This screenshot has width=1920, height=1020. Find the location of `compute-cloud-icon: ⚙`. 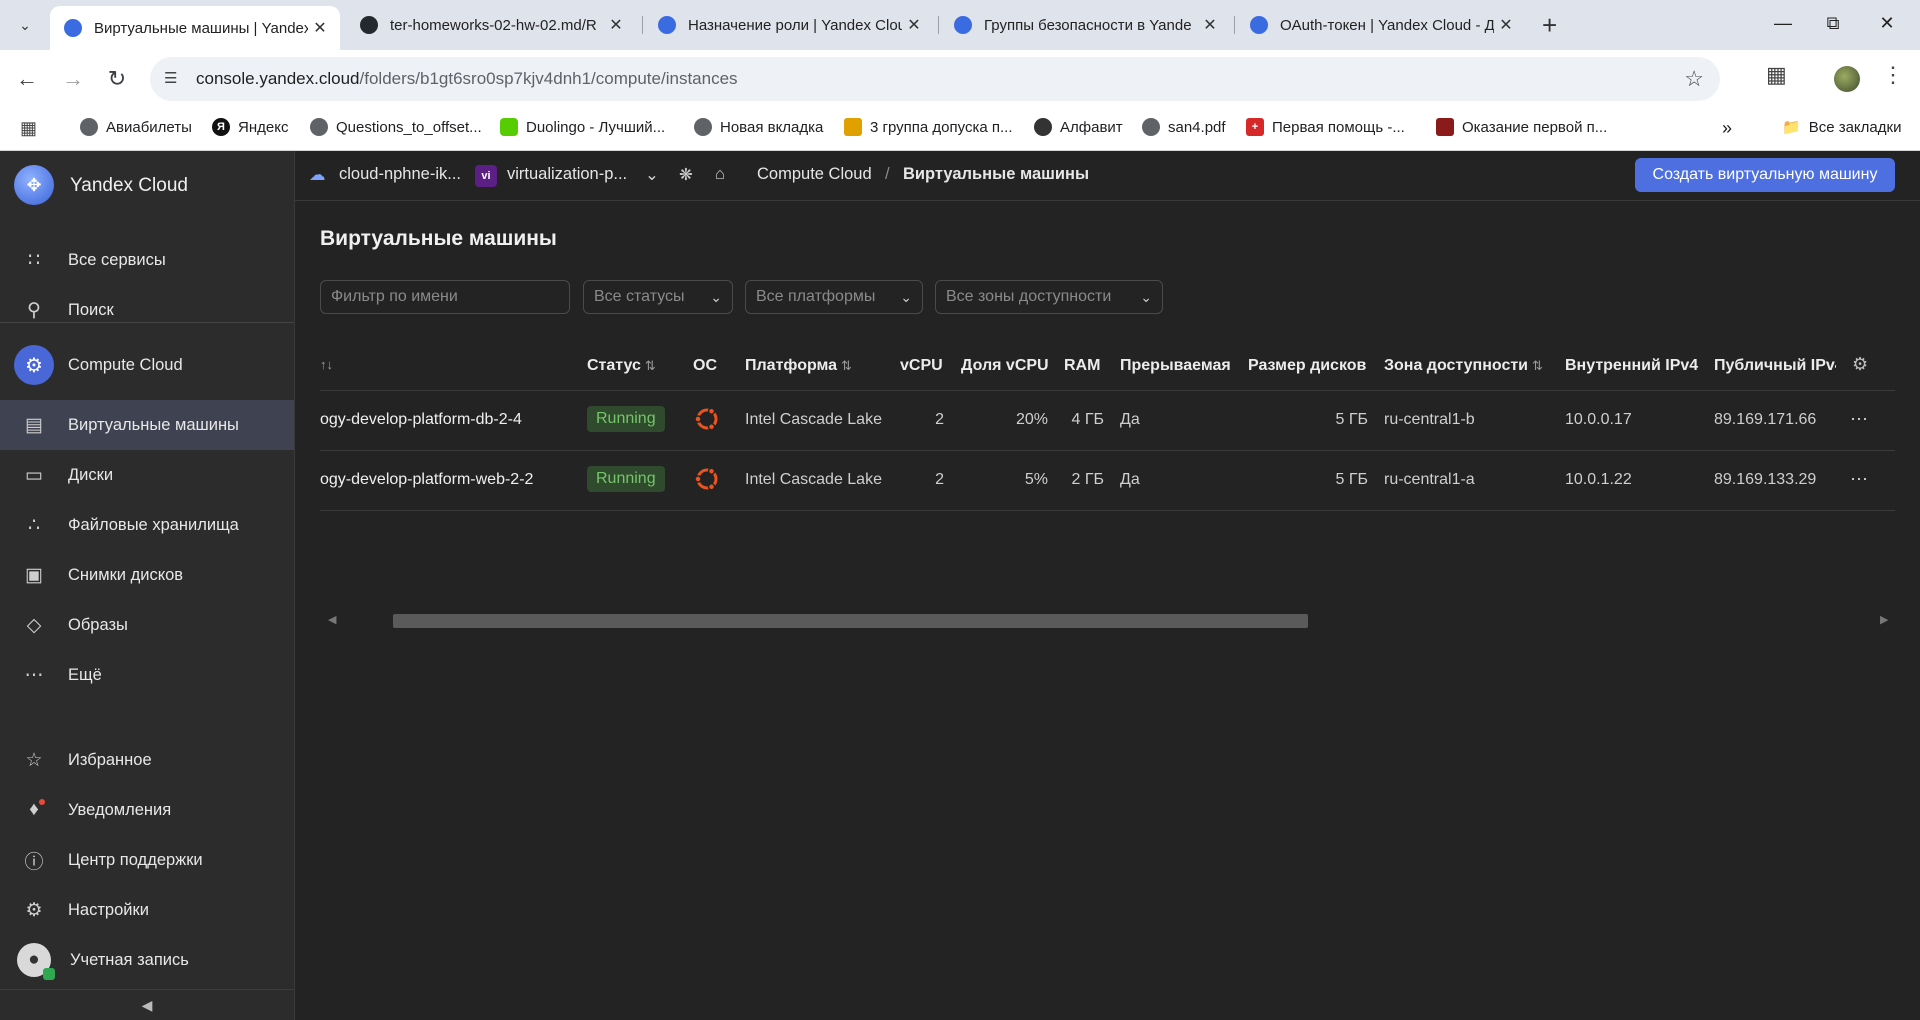

compute-cloud-icon: ⚙ is located at coordinates (34, 365).